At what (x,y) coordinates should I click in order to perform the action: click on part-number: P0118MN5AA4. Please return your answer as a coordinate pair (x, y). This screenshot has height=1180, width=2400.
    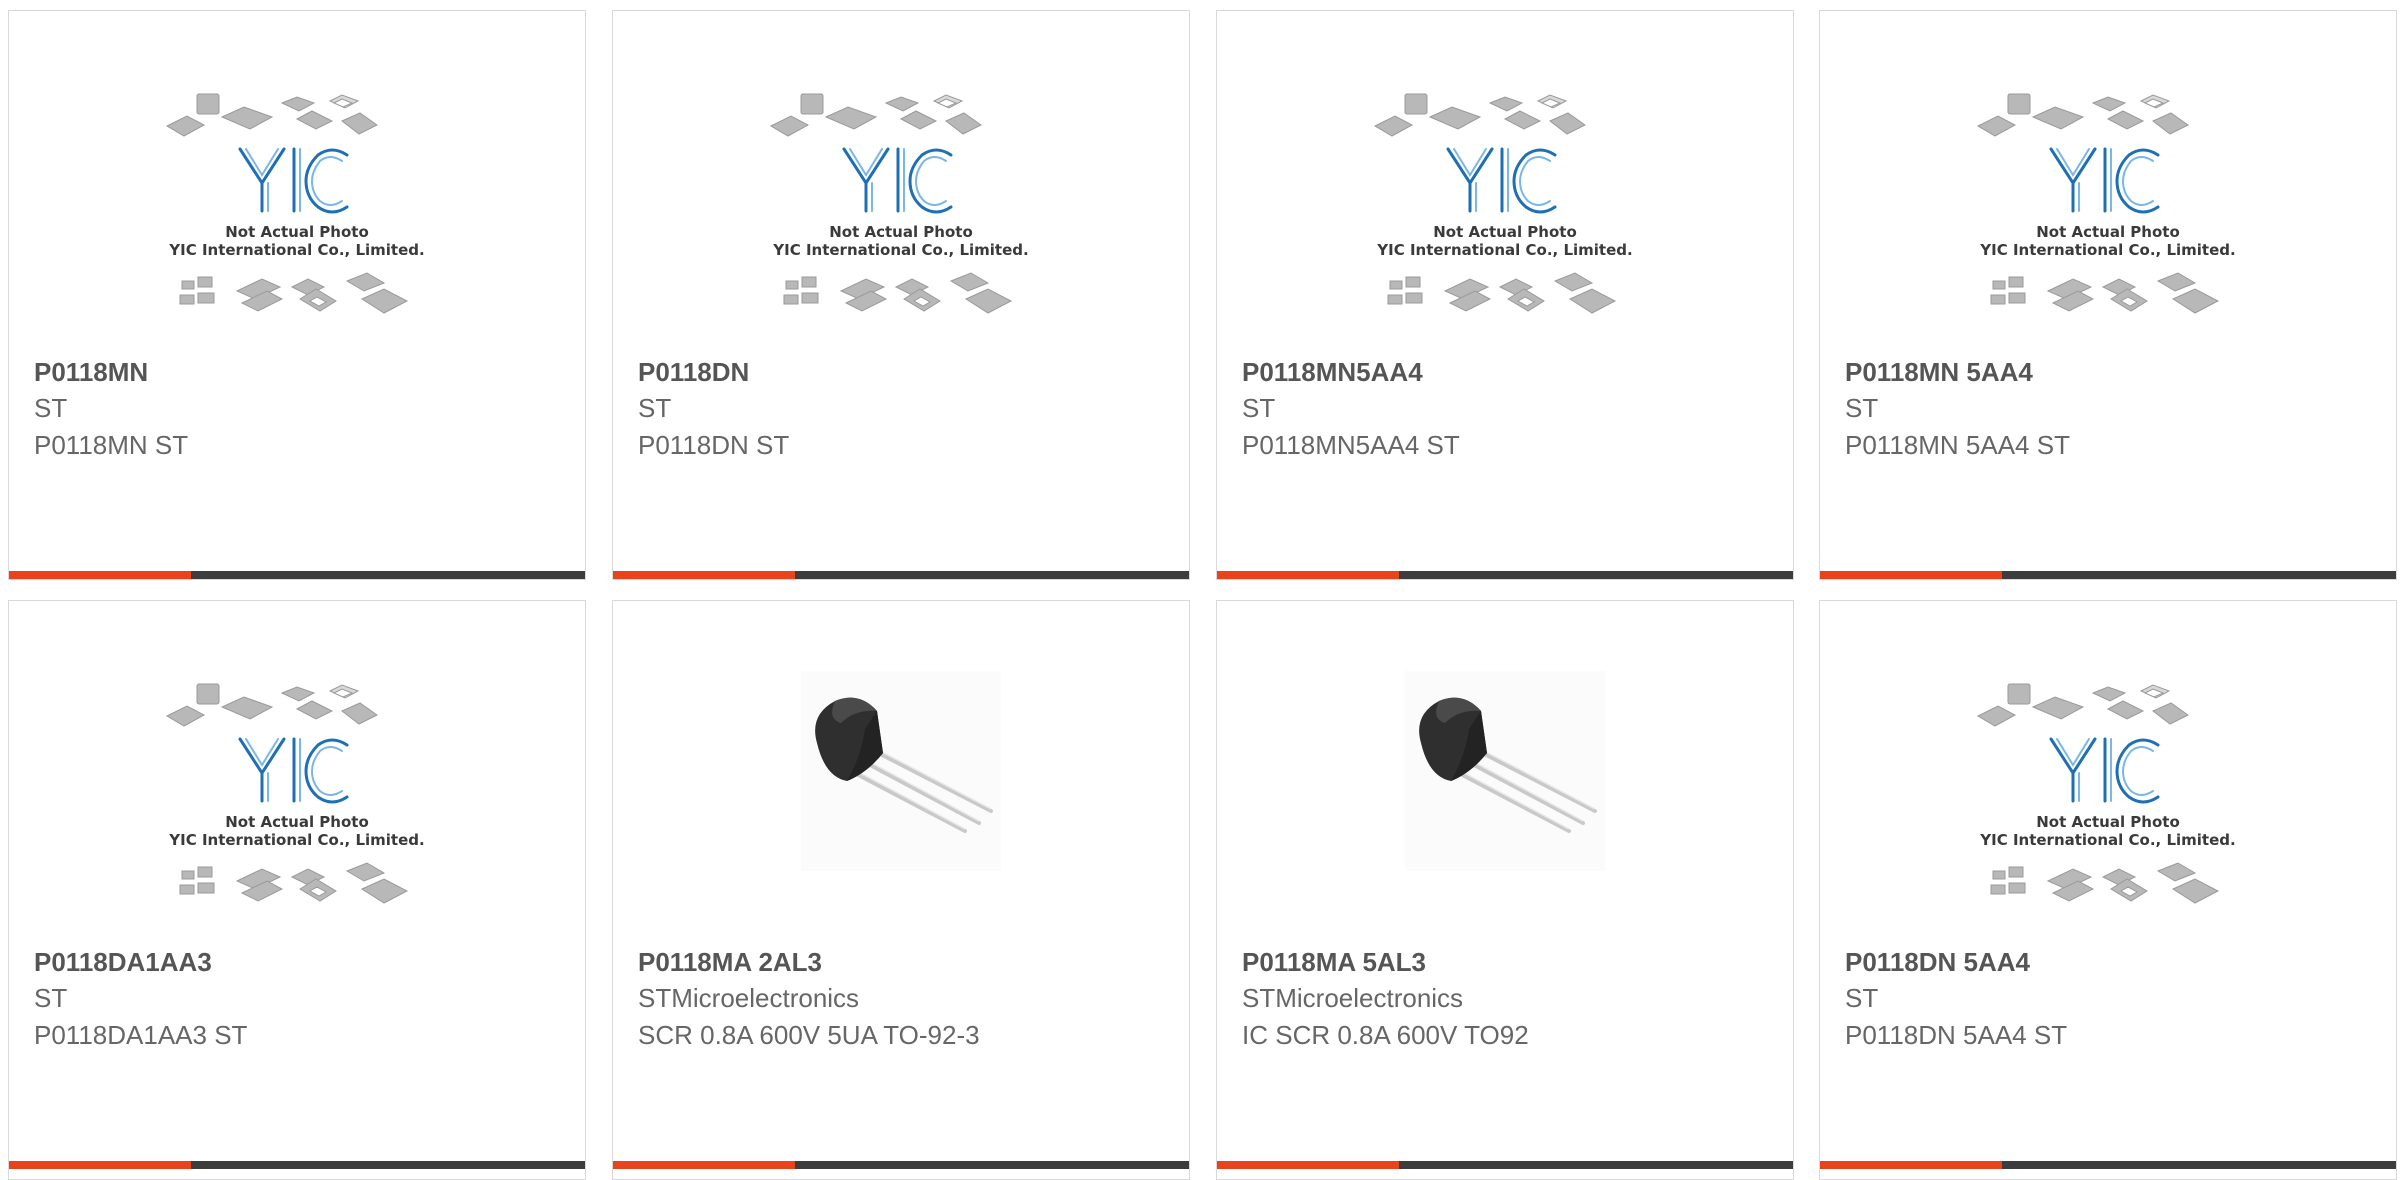
    Looking at the image, I should click on (1507, 372).